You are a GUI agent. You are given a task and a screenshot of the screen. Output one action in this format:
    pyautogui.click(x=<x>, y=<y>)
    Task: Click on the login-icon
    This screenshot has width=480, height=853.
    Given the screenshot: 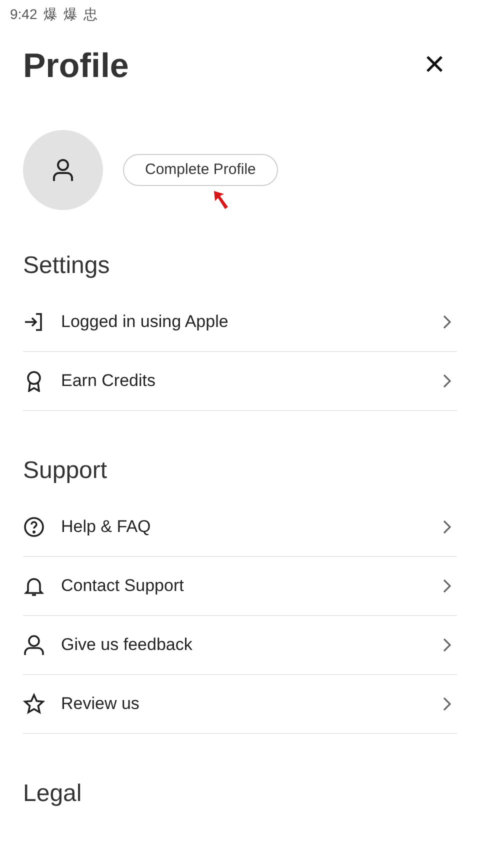 What is the action you would take?
    pyautogui.click(x=34, y=321)
    